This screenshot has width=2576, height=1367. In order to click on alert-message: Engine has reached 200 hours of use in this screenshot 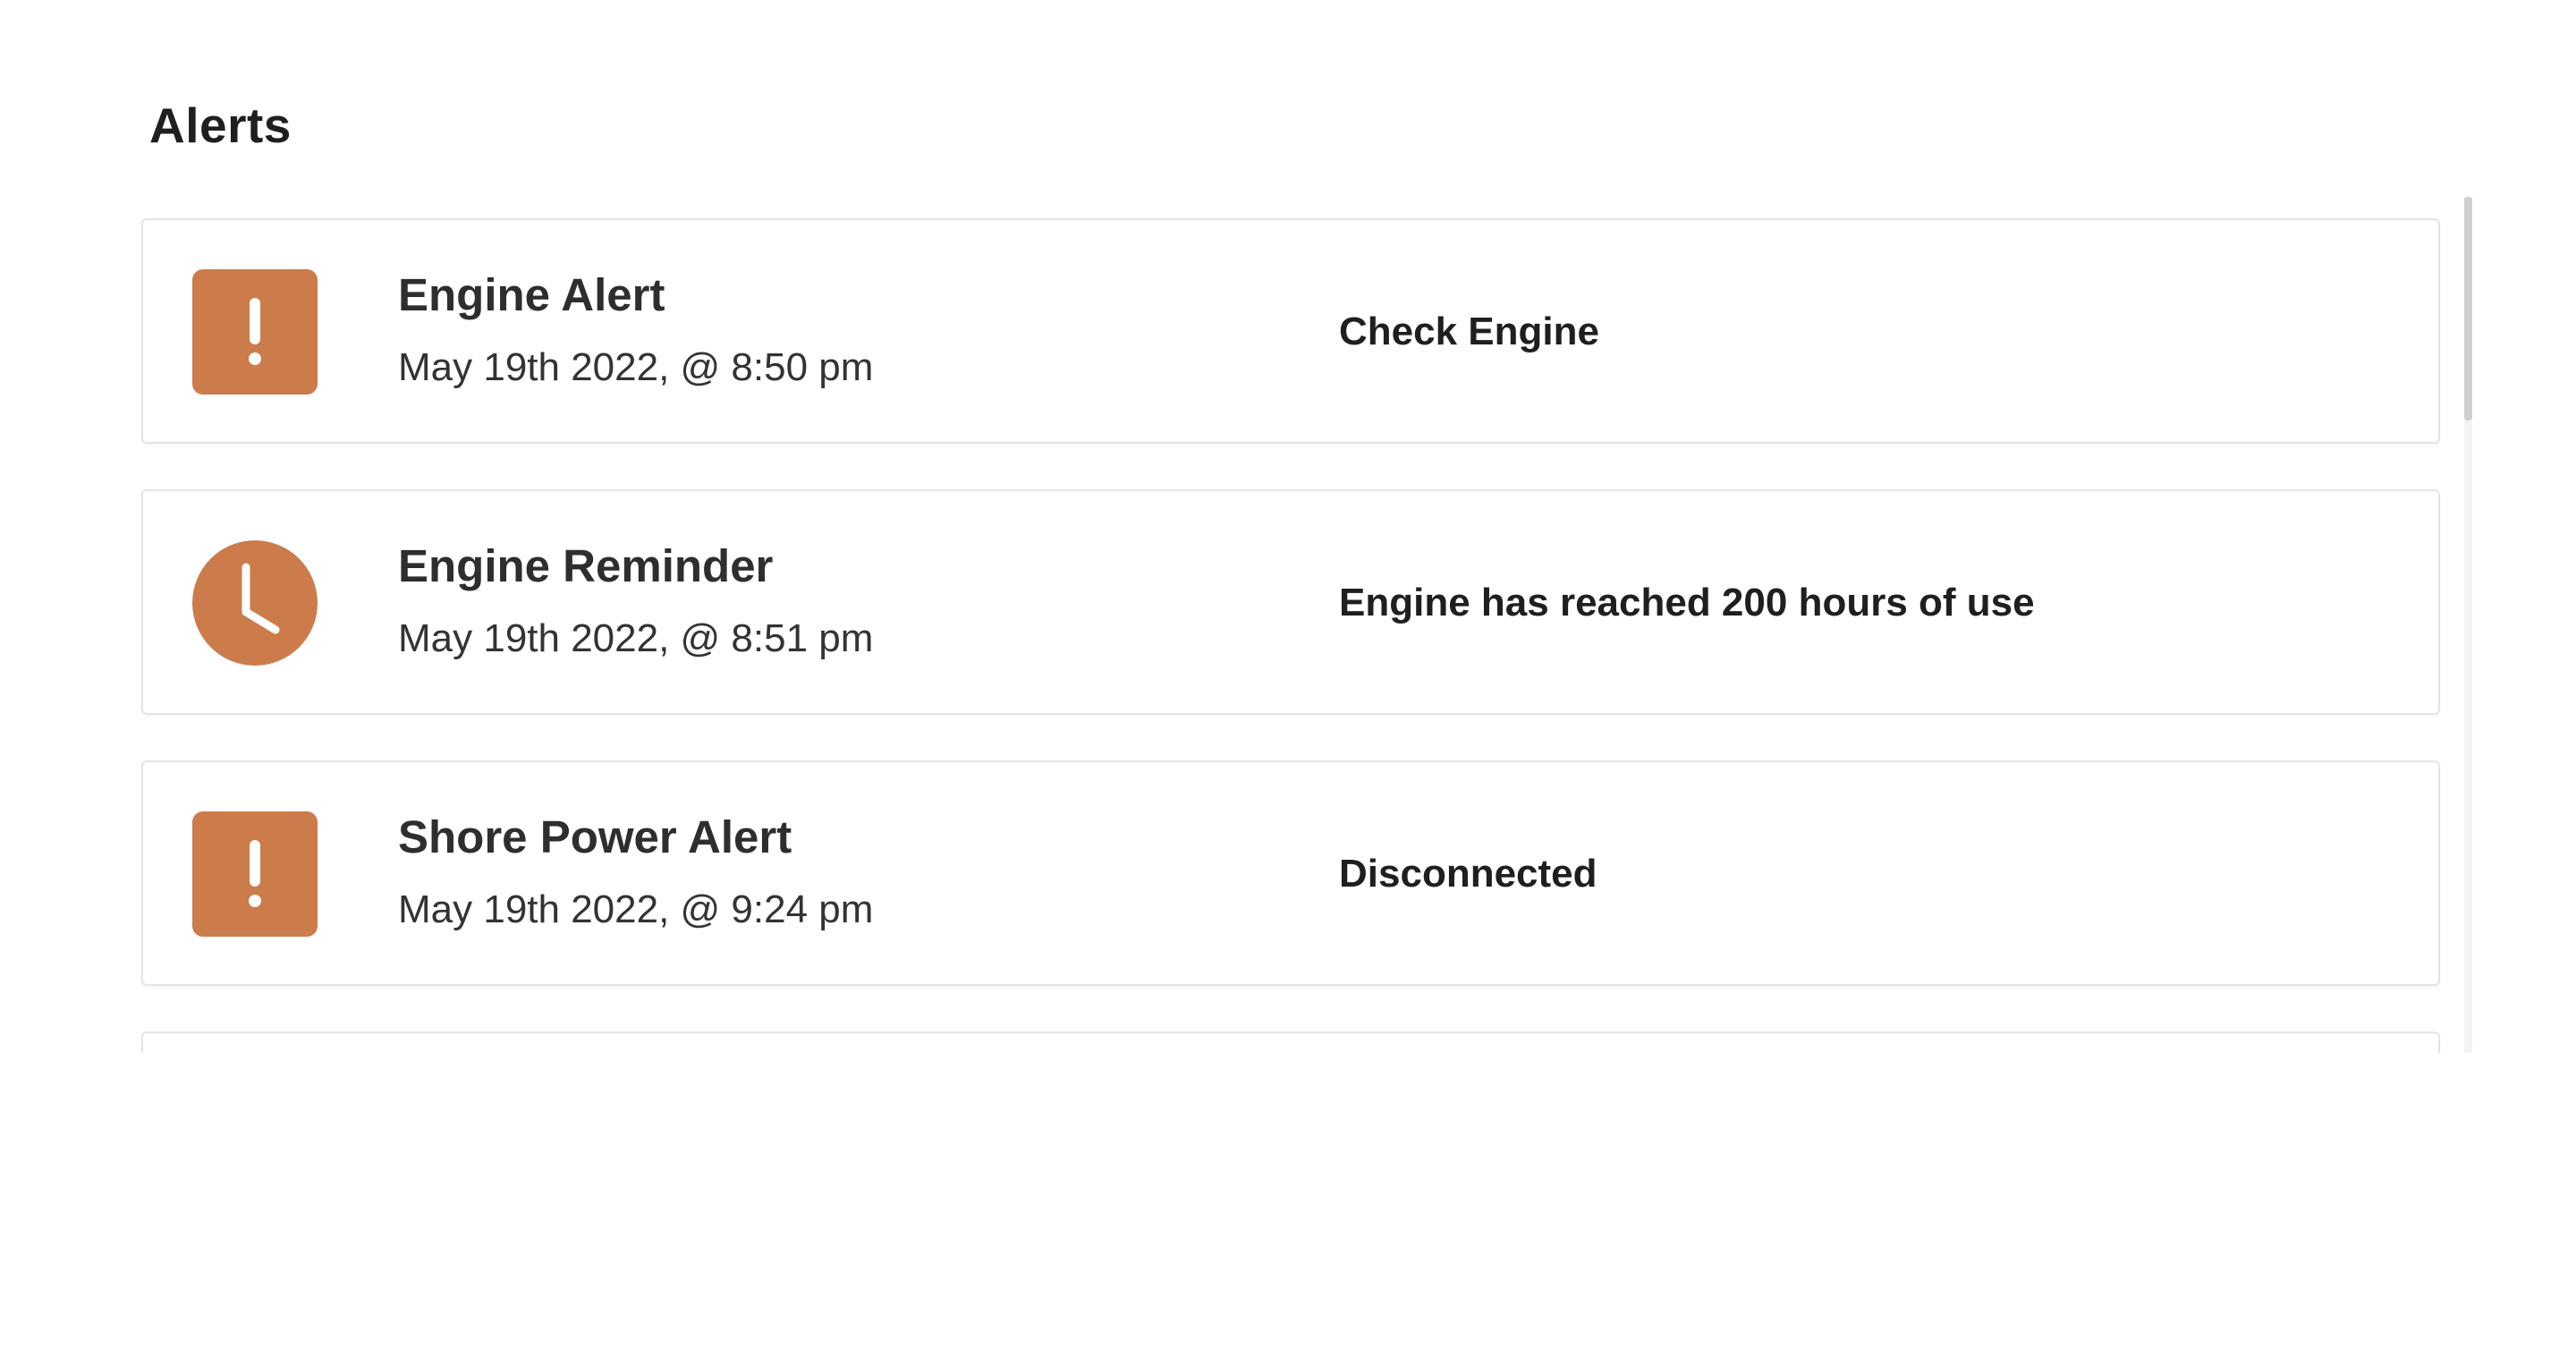, I will do `click(1687, 602)`.